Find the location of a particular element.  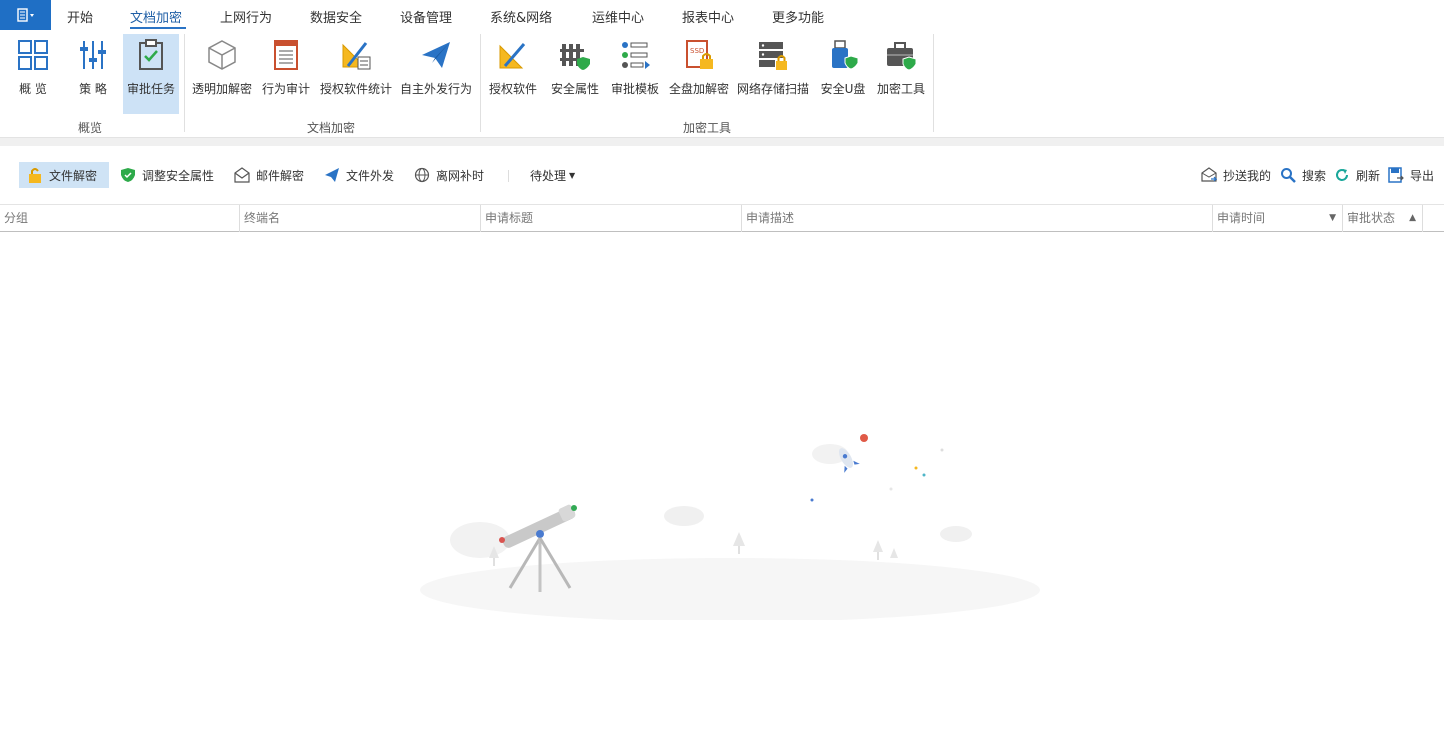

file-decrypt-button: 文件解密 is located at coordinates (64, 175).